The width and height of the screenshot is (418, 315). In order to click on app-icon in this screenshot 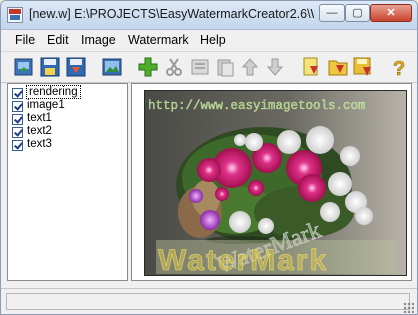, I will do `click(15, 15)`.